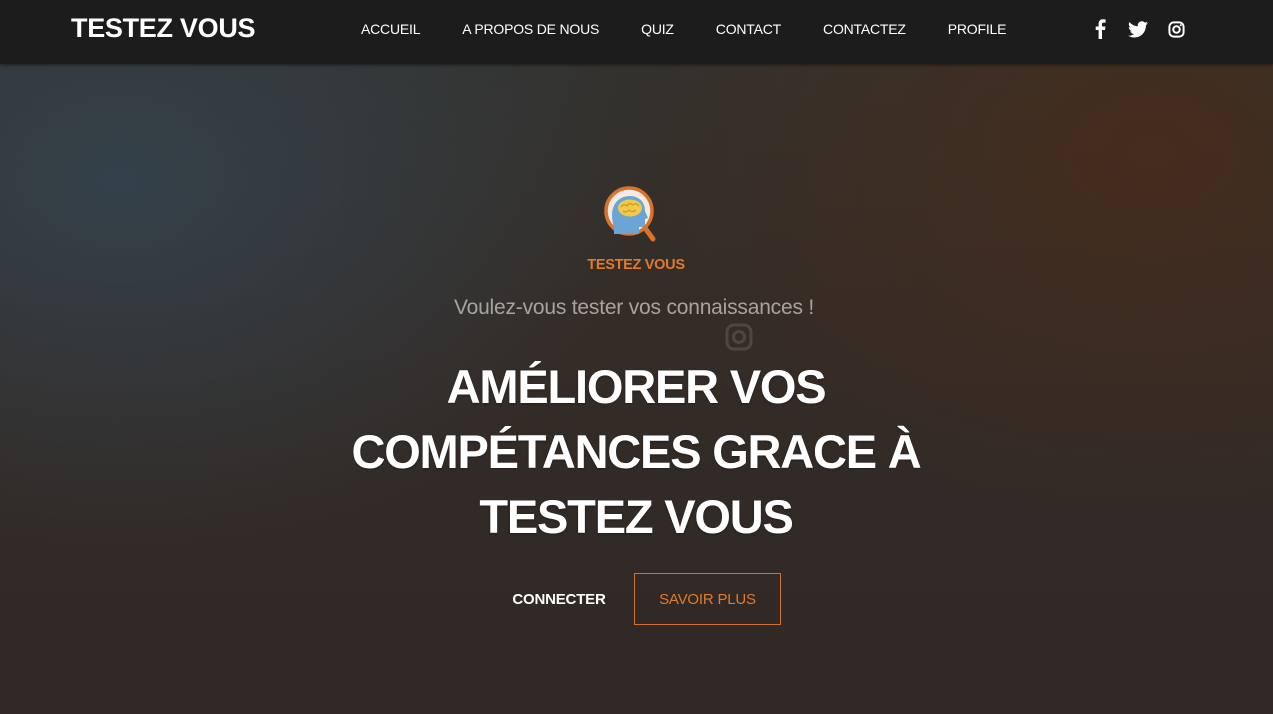 This screenshot has width=1273, height=714. What do you see at coordinates (636, 386) in the screenshot?
I see `hero-headline-line-1: AMÉLIORER VOS` at bounding box center [636, 386].